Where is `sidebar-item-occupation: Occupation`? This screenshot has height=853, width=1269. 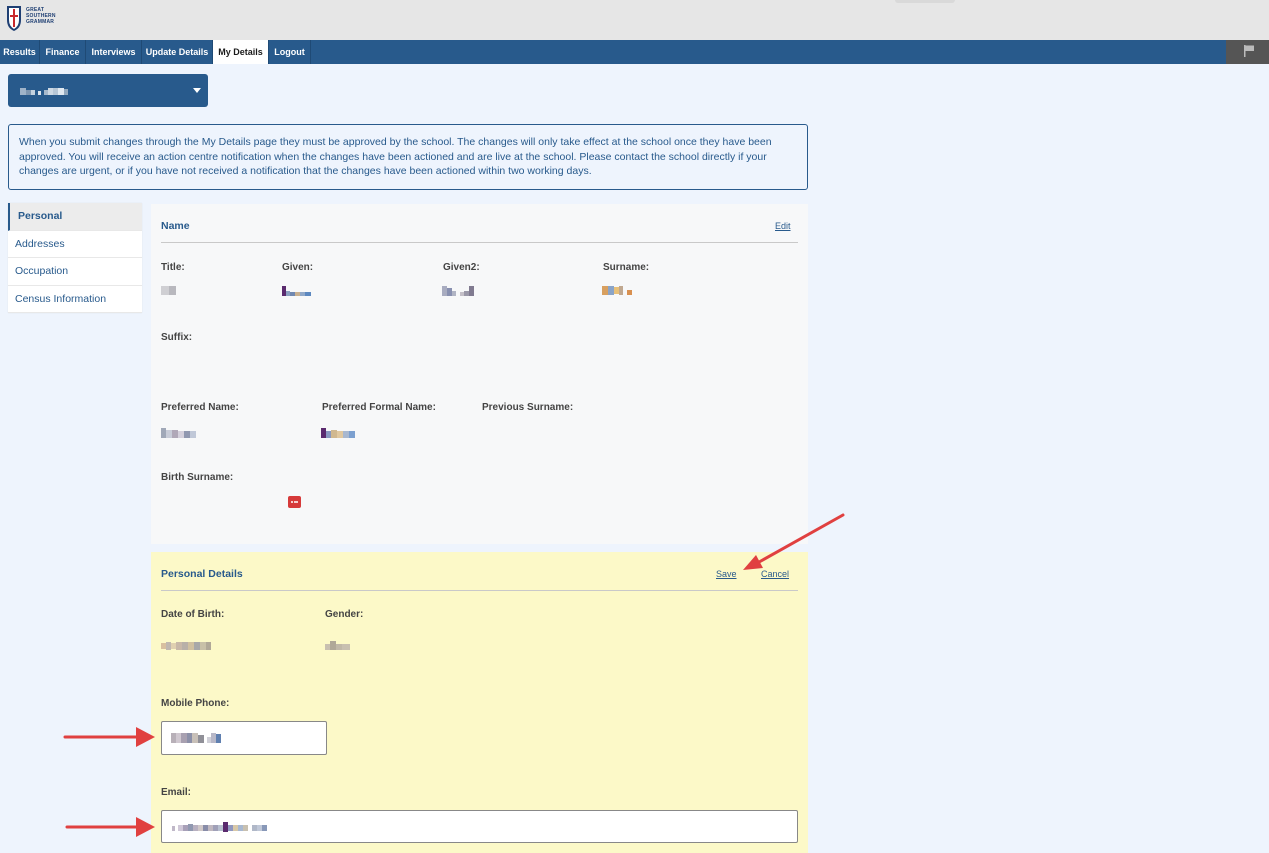
sidebar-item-occupation: Occupation is located at coordinates (75, 272).